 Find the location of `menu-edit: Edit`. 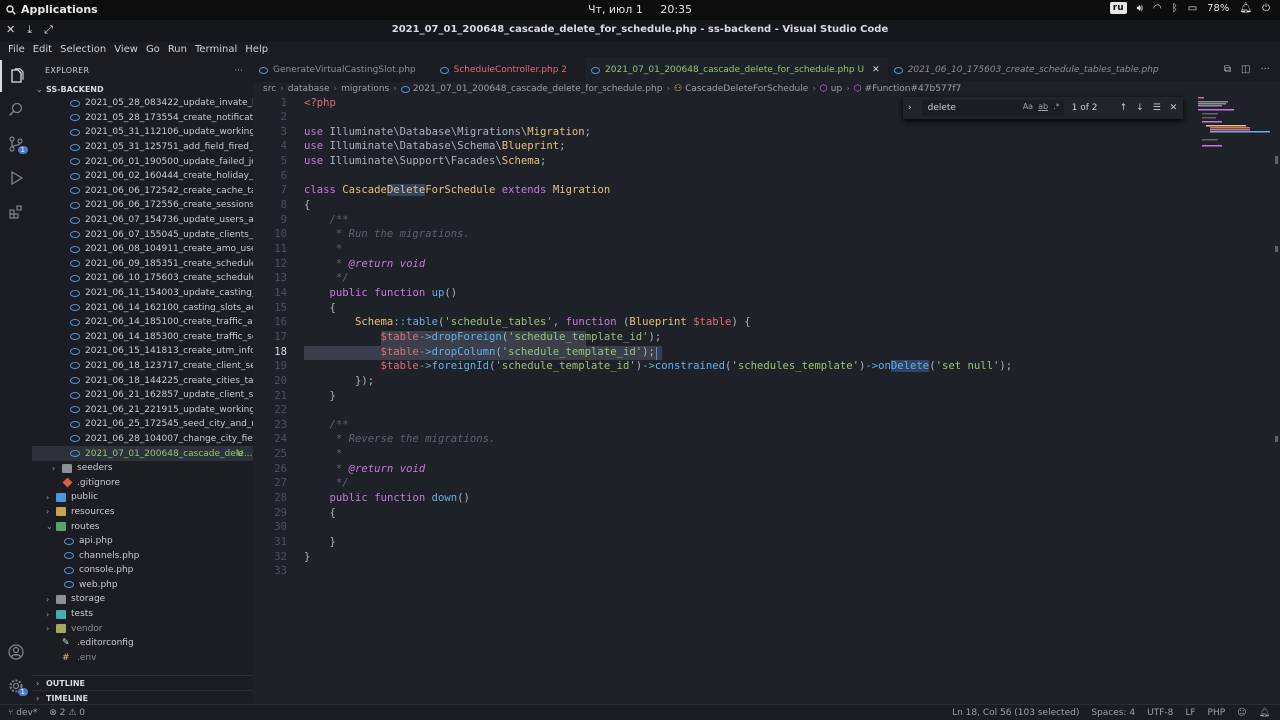

menu-edit: Edit is located at coordinates (42, 50).